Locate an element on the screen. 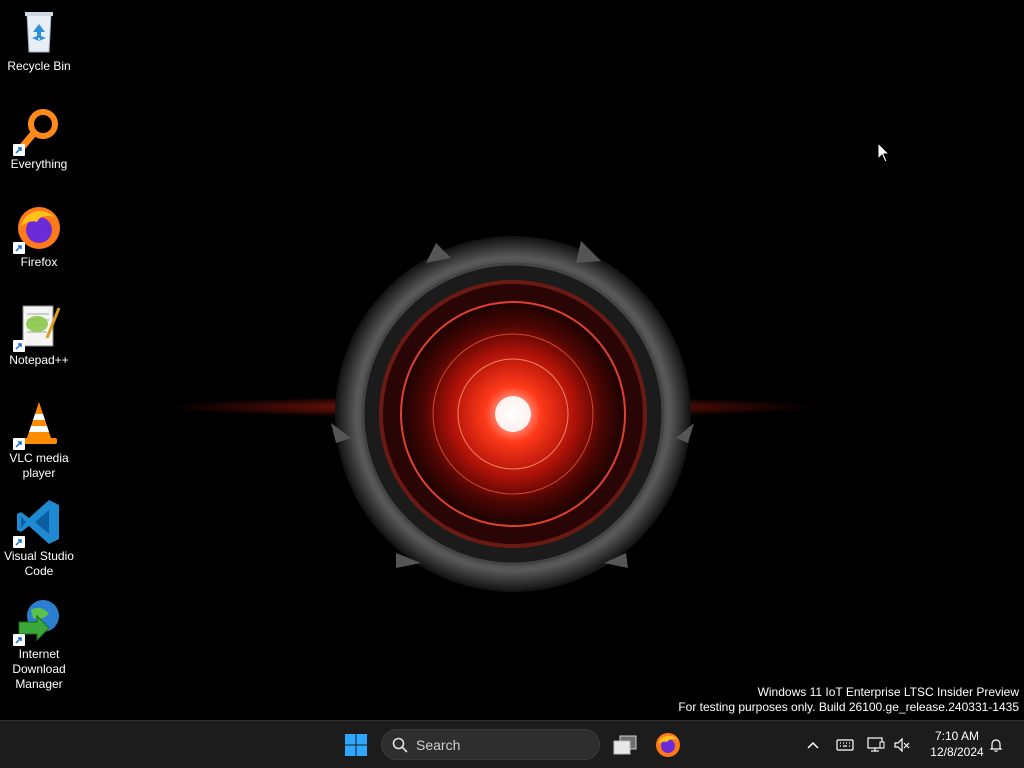 Image resolution: width=1024 pixels, height=768 pixels. start-button is located at coordinates (356, 745).